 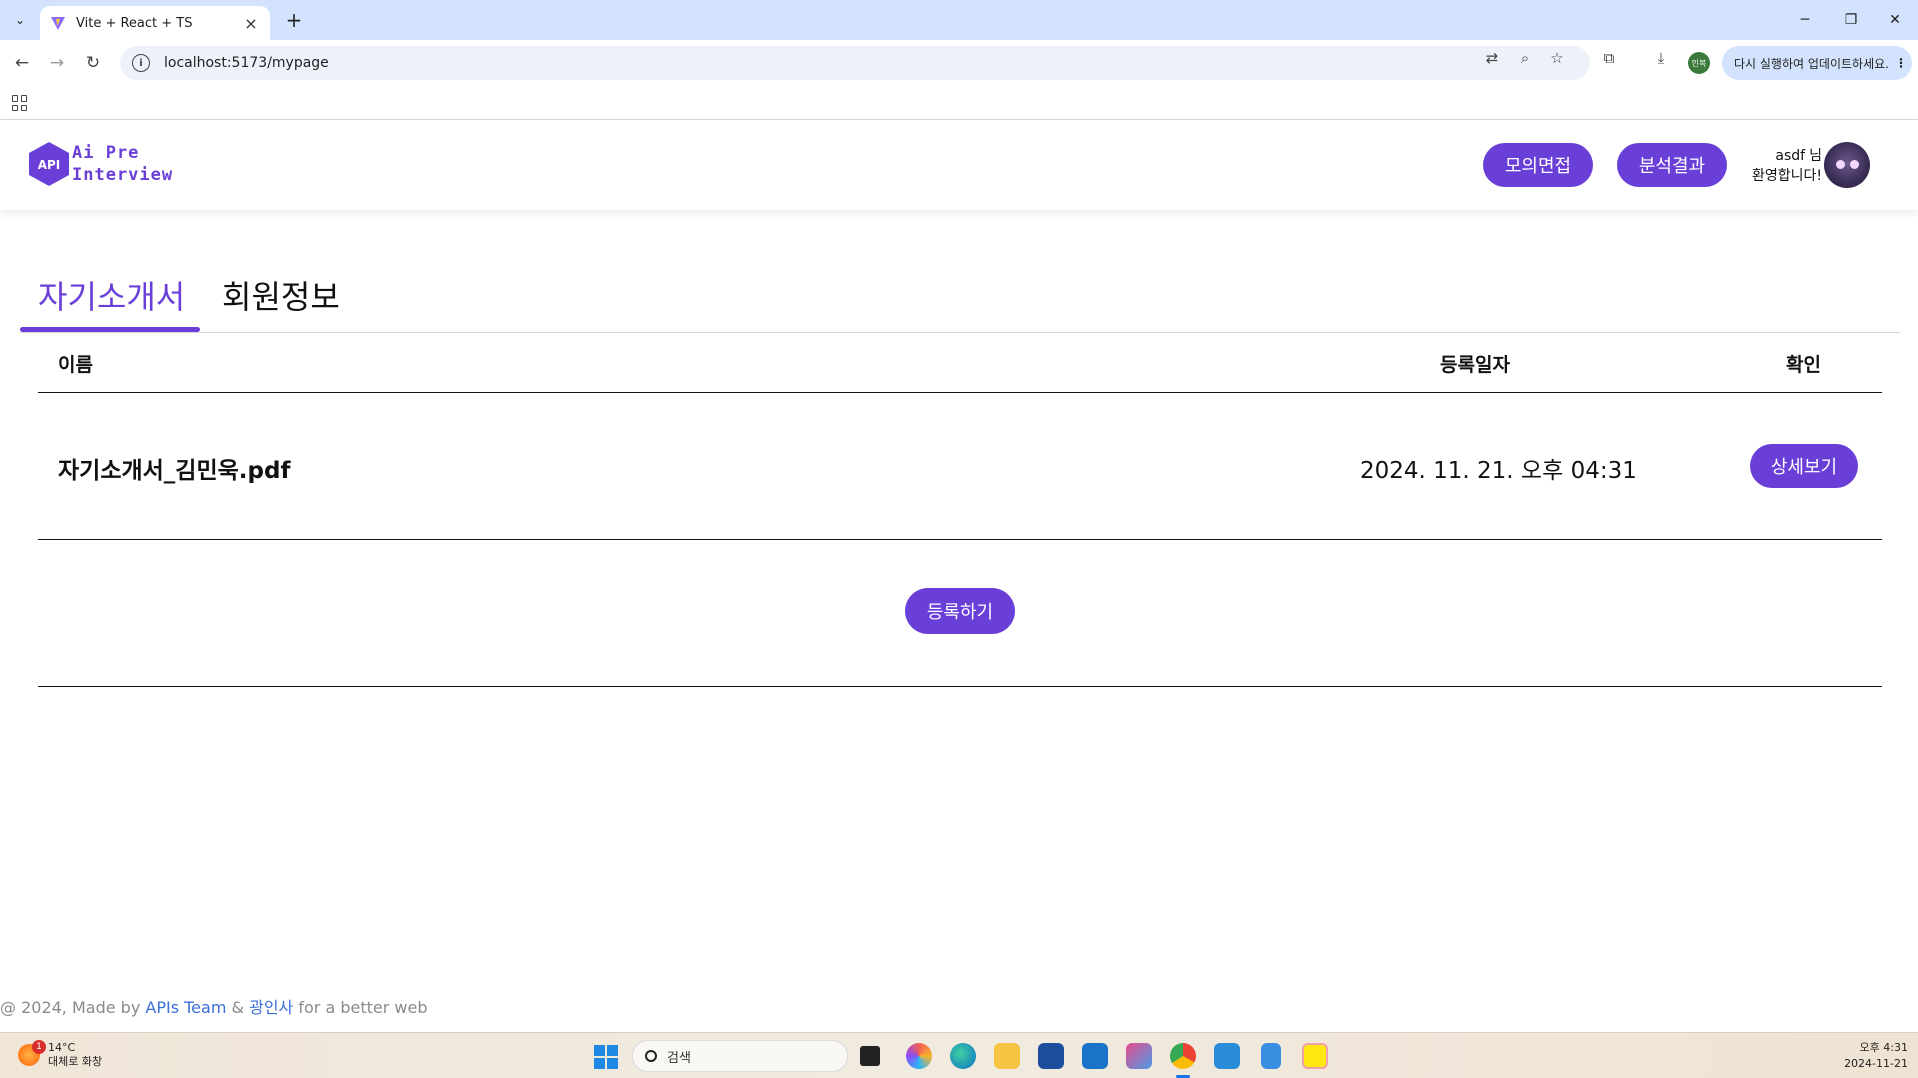 I want to click on document-name: 자기소개서_김민욱.pdf, so click(x=174, y=471).